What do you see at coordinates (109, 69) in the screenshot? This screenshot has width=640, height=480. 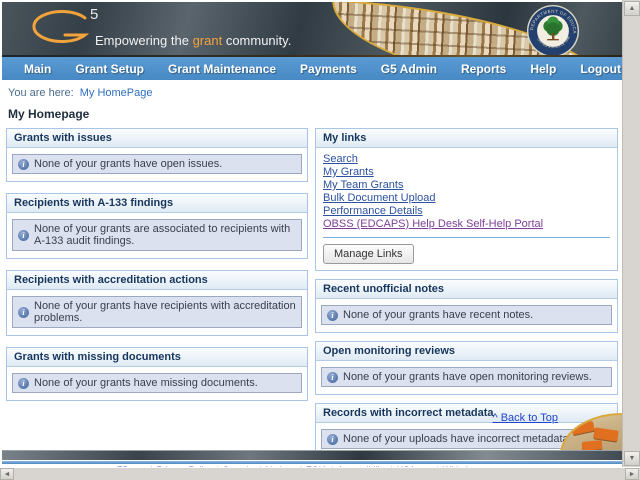 I see `nav-item-grant-setup: Grant Setup` at bounding box center [109, 69].